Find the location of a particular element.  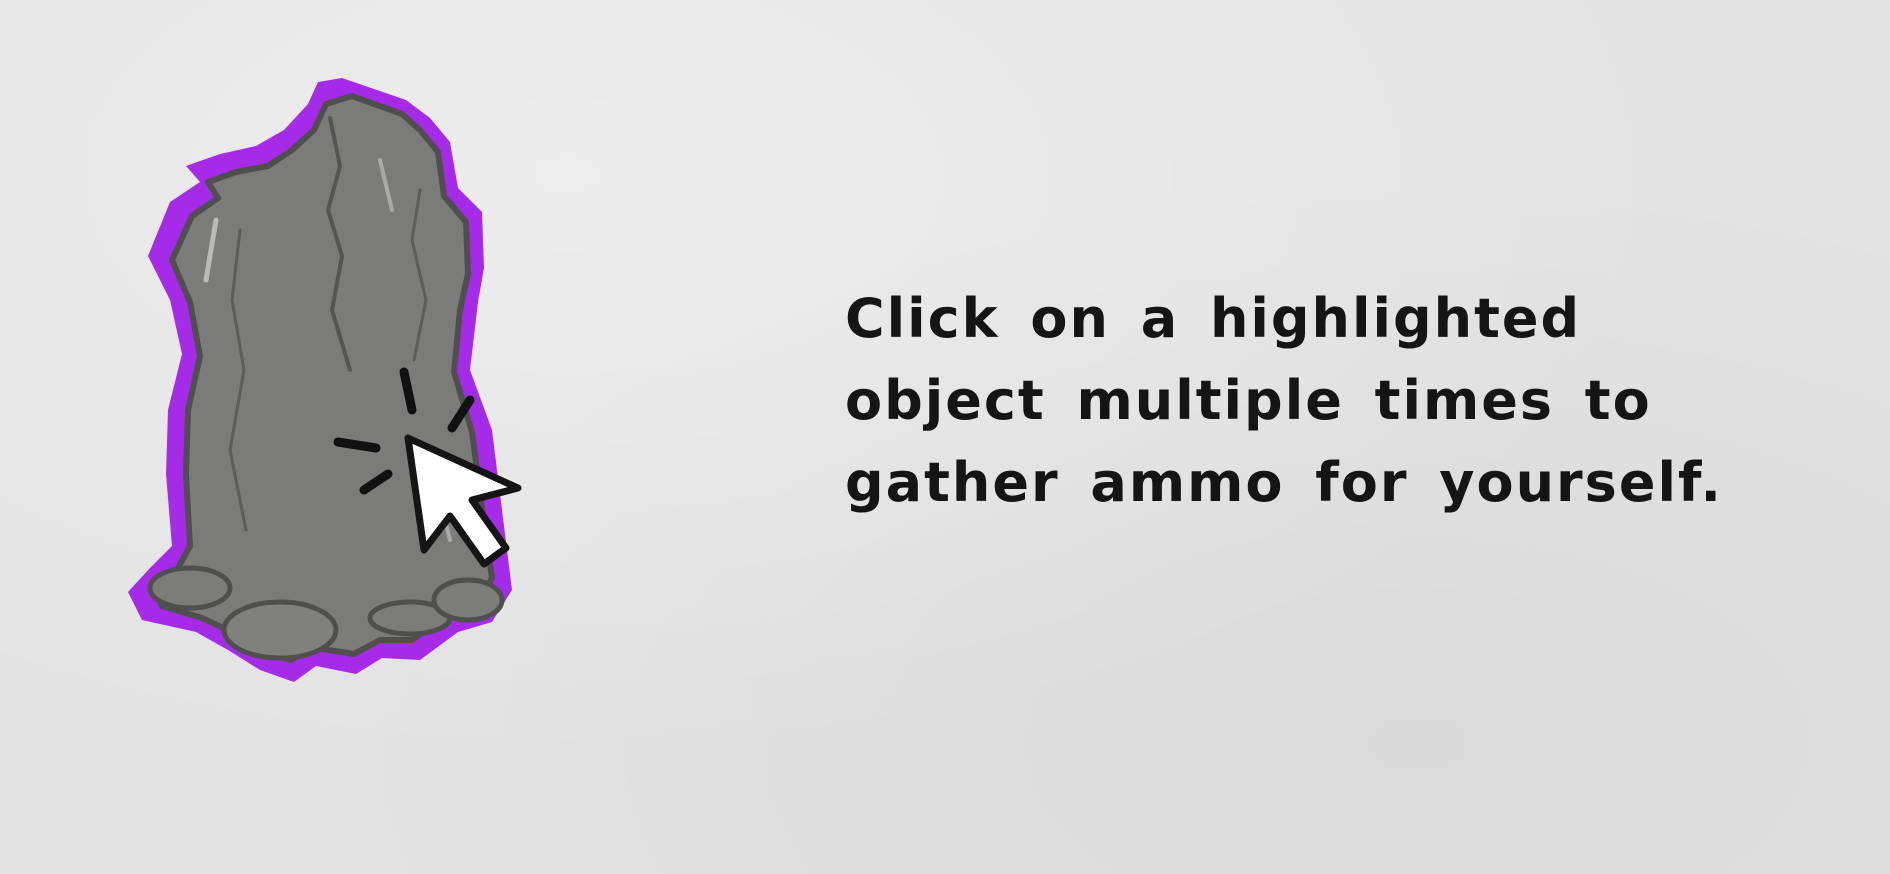

highlighted-rock-object is located at coordinates (325, 380).